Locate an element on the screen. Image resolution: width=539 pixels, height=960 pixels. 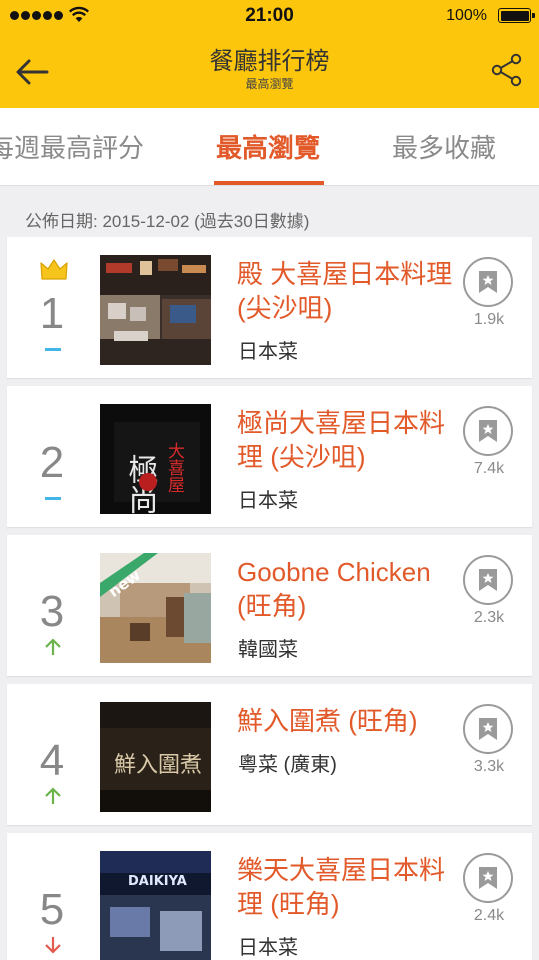
page-title: 餐廳排行榜 is located at coordinates (269, 61).